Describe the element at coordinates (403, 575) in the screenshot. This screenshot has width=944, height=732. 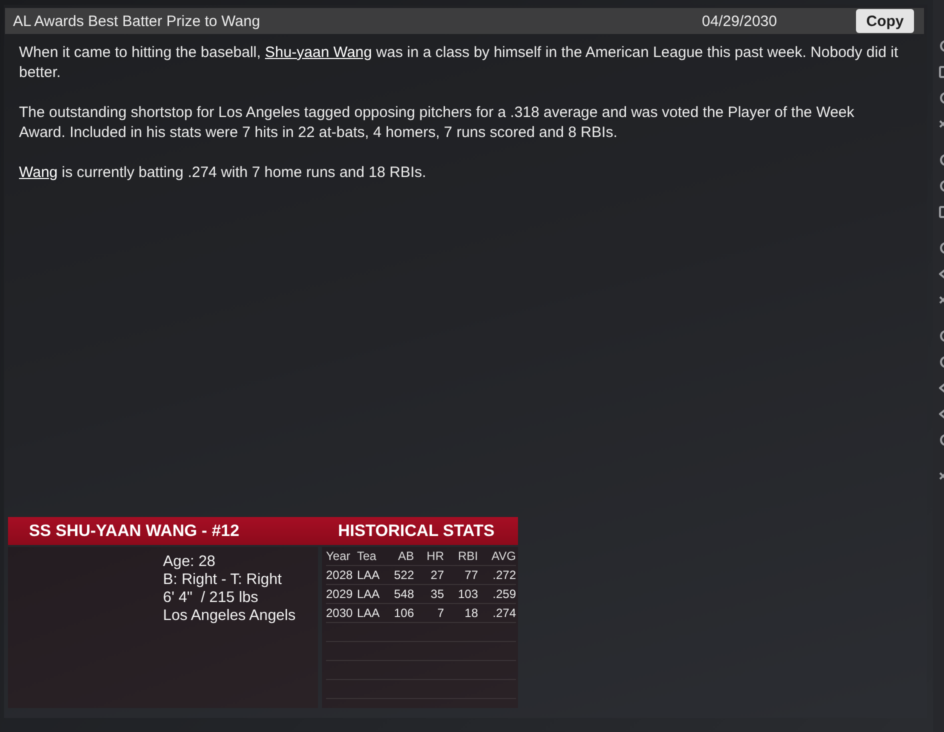
I see `table-cell-text: 522` at that location.